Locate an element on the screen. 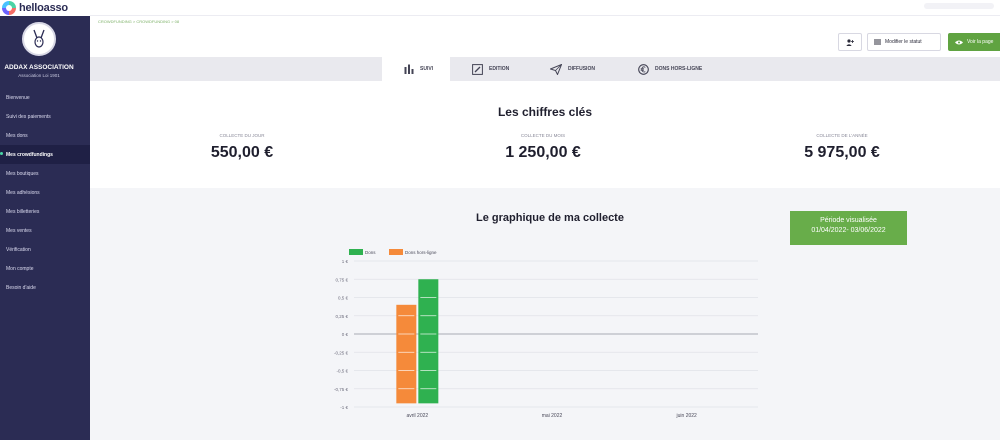  tab-suivi: SUIVI is located at coordinates (416, 69).